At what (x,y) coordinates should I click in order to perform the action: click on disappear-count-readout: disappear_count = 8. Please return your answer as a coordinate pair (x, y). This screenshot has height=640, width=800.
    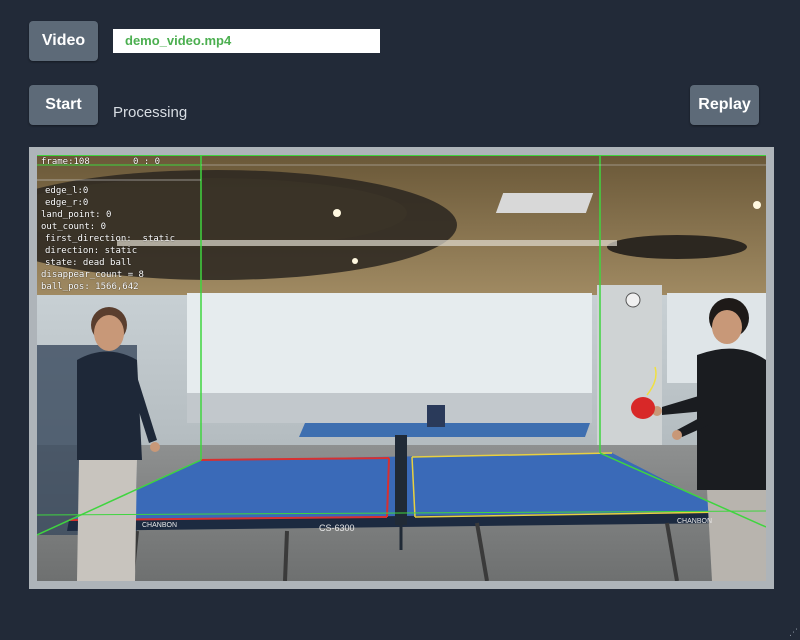
    Looking at the image, I should click on (92, 275).